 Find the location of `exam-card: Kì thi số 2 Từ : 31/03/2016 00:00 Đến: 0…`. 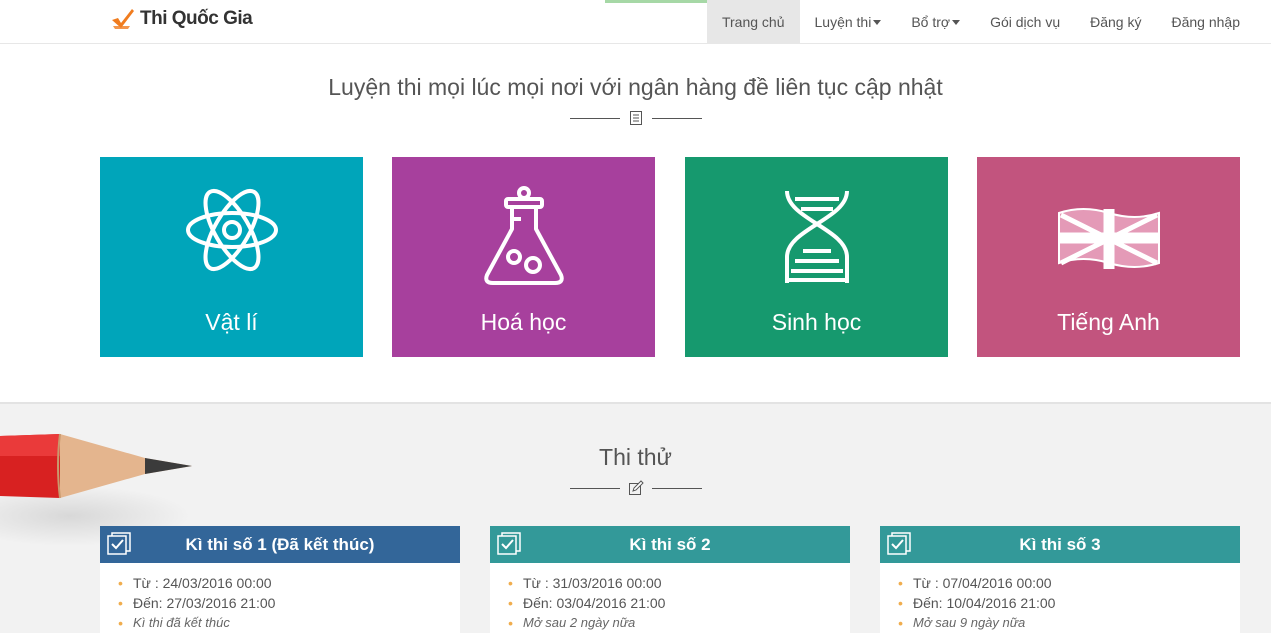

exam-card: Kì thi số 2 Từ : 31/03/2016 00:00 Đến: 0… is located at coordinates (670, 579).